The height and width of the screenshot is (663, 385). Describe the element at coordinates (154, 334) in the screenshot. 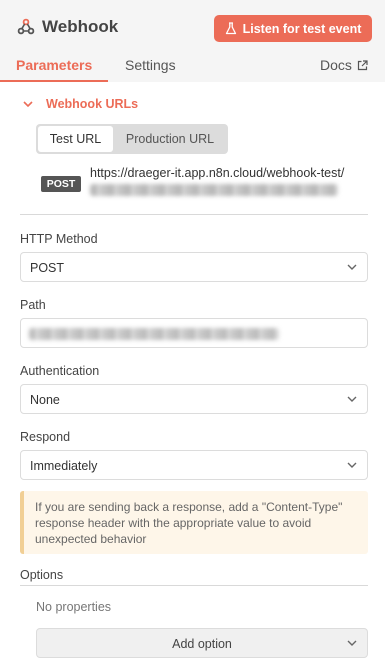

I see `redacted-path-value` at that location.